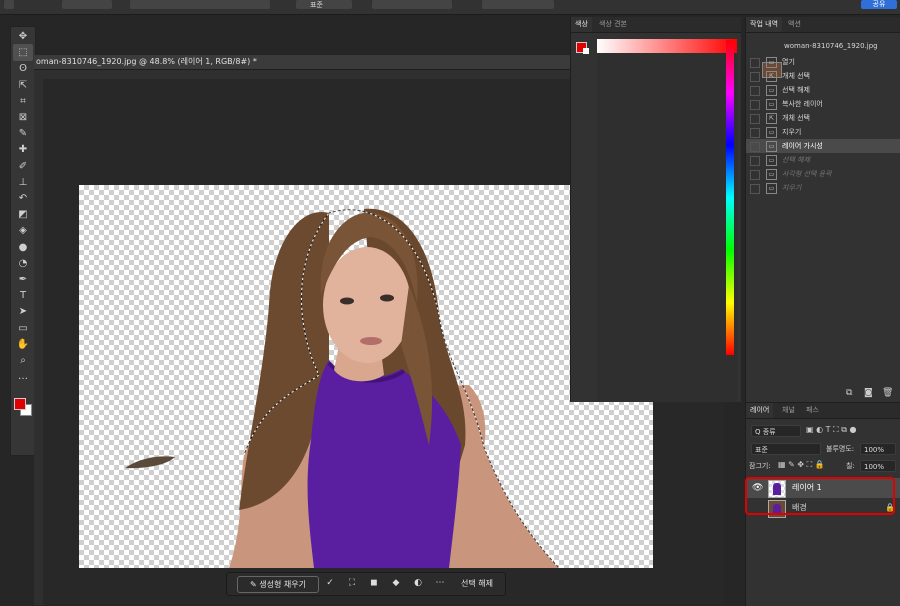 Image resolution: width=900 pixels, height=606 pixels. What do you see at coordinates (878, 466) in the screenshot?
I see `fill-field: 100%` at bounding box center [878, 466].